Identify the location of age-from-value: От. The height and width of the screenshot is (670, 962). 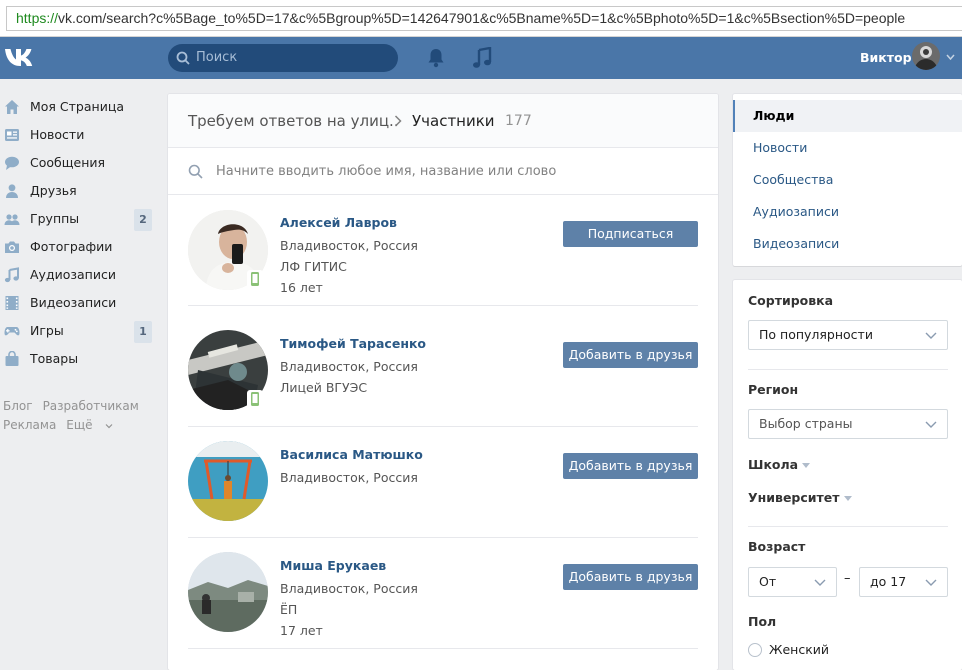
(768, 581).